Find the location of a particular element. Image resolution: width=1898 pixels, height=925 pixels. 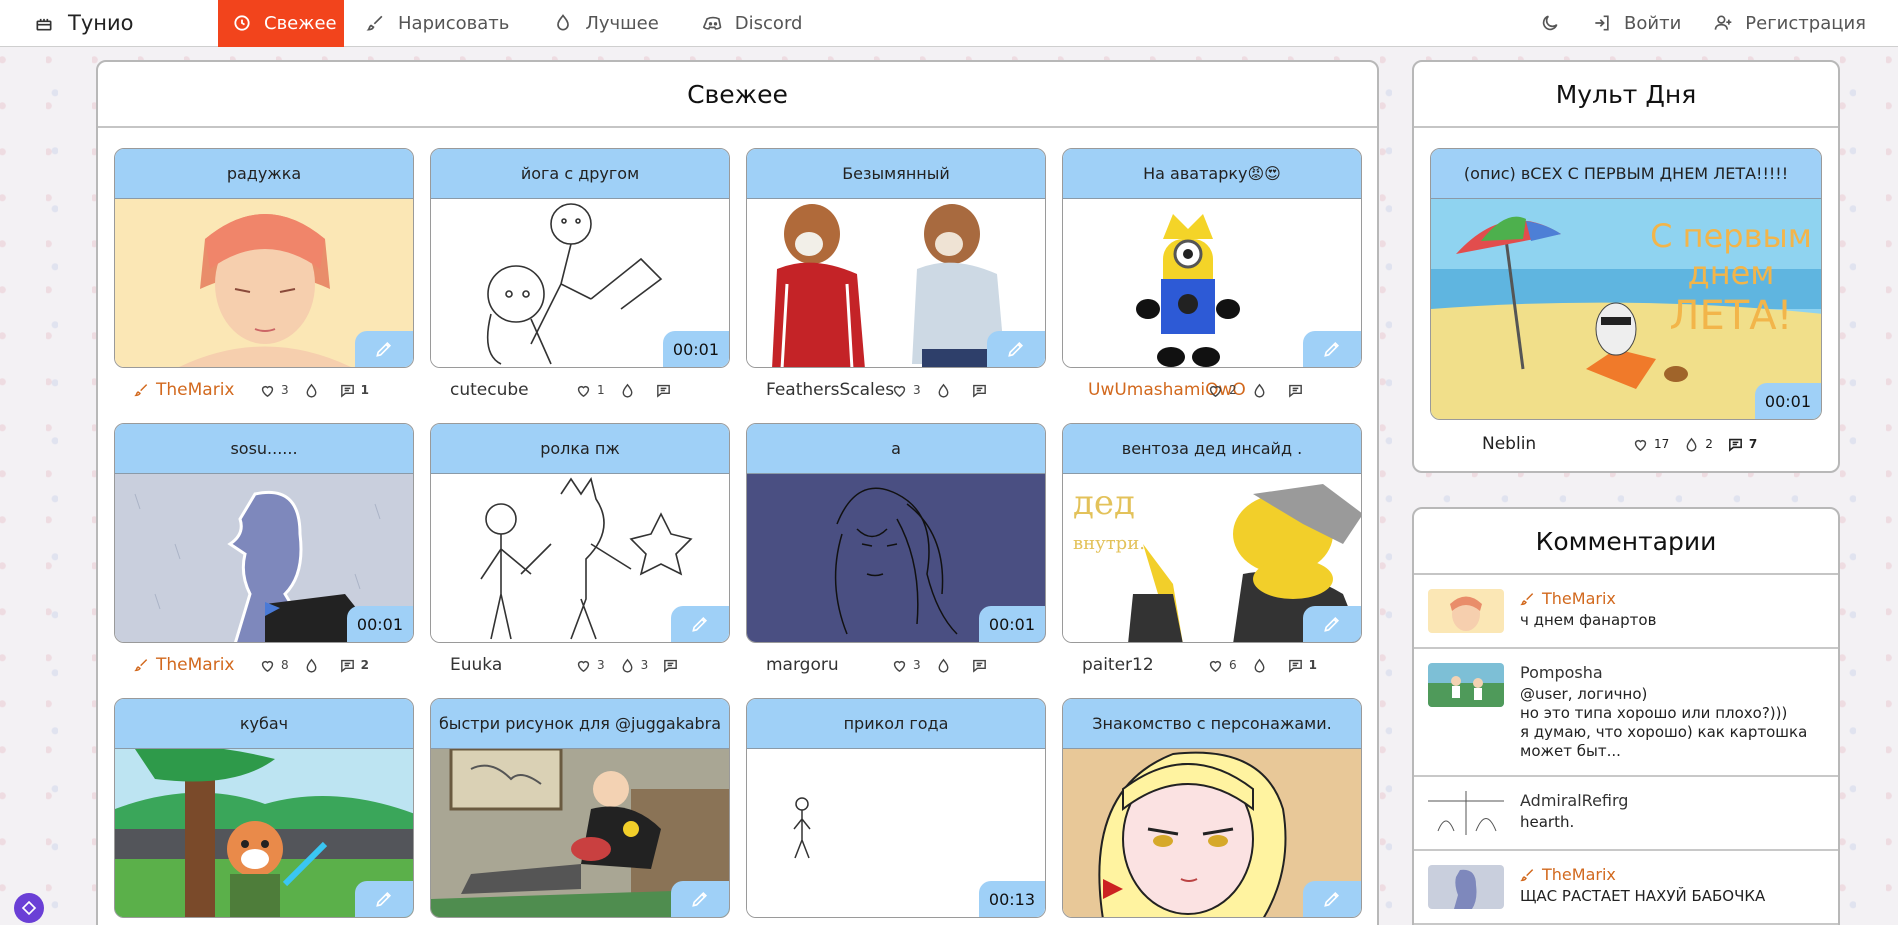

drawing-card-frame: вентоза дед инсайд . дед внутри. is located at coordinates (1212, 533).